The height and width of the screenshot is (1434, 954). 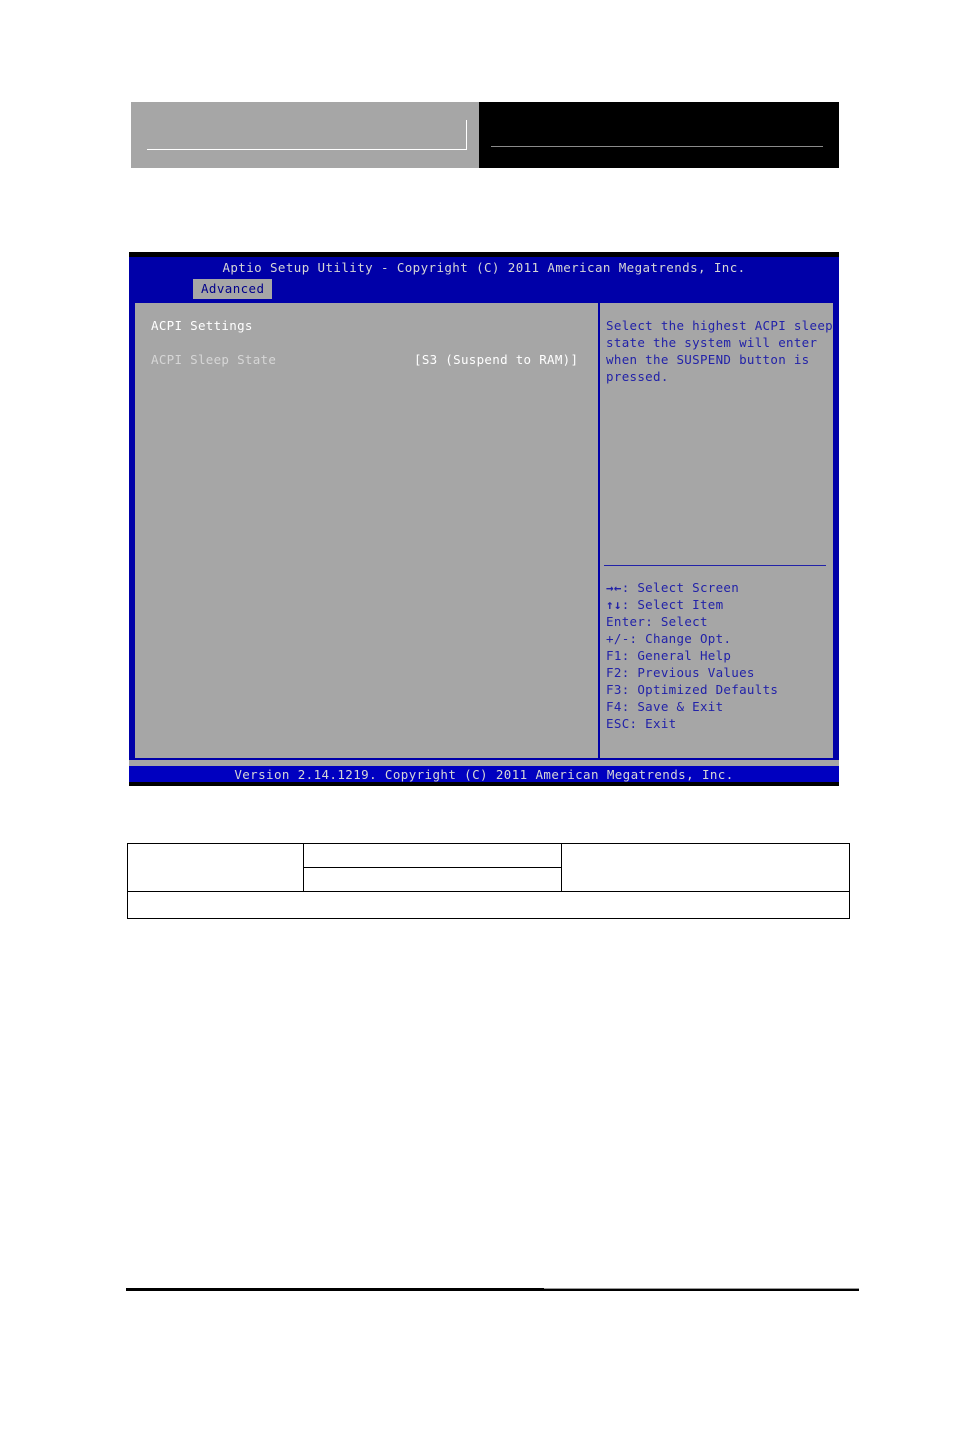 I want to click on settings-group-heading: ACPI Settings, so click(x=202, y=325).